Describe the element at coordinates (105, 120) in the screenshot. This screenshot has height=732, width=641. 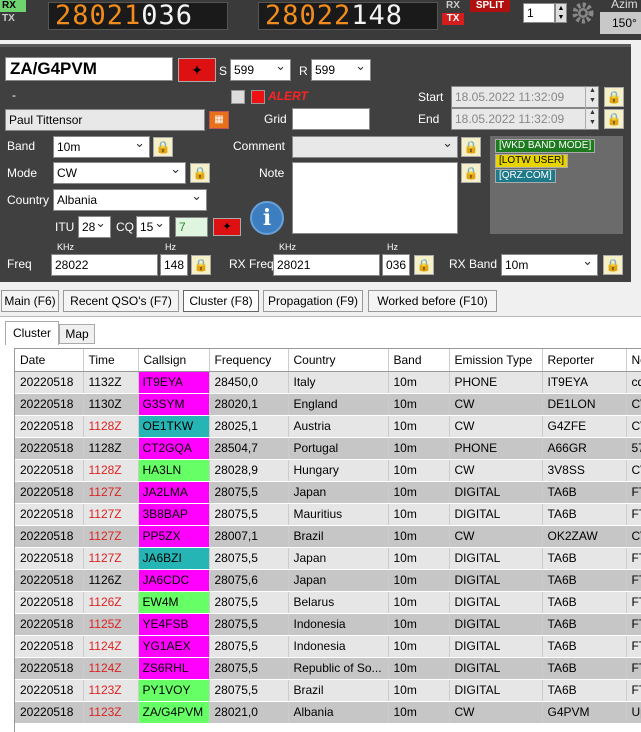
I see `name-input: Paul Tittensor` at that location.